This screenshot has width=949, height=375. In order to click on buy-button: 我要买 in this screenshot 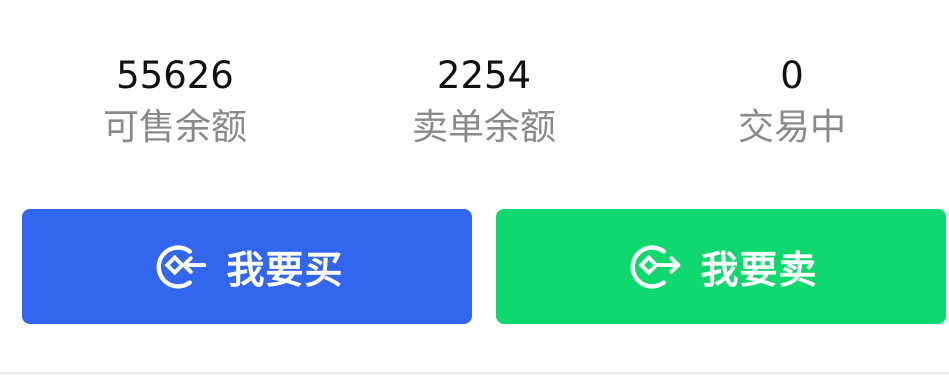, I will do `click(247, 266)`.